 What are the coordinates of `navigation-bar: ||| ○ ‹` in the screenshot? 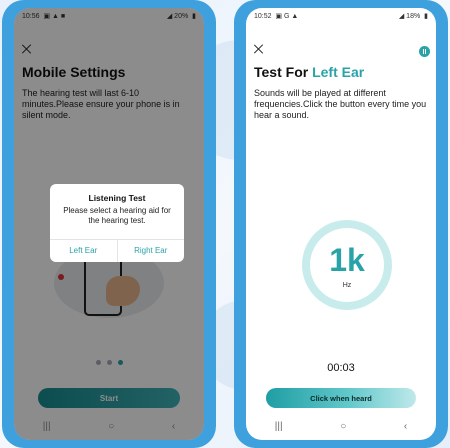 It's located at (341, 426).